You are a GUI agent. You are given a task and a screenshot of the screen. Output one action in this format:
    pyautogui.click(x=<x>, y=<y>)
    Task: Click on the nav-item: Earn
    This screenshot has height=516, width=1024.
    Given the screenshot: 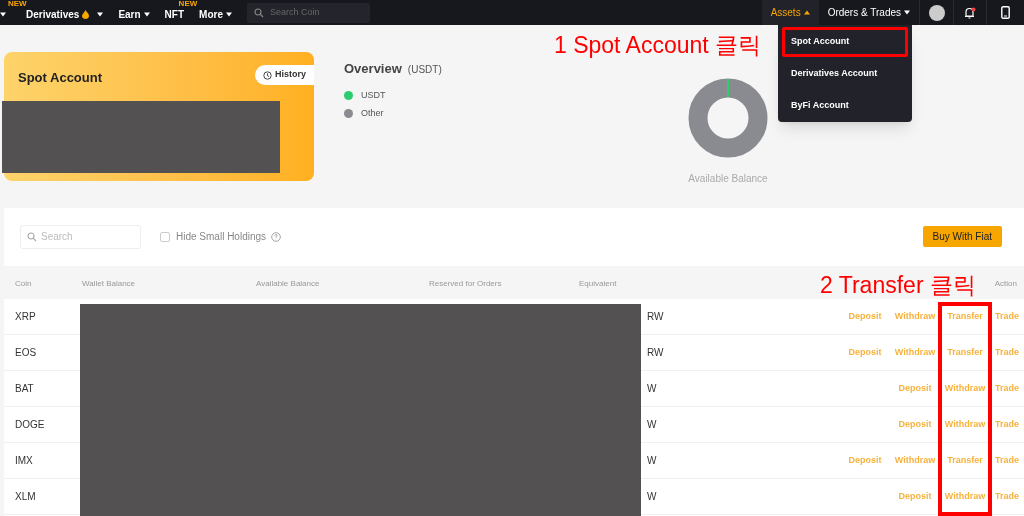 What is the action you would take?
    pyautogui.click(x=129, y=14)
    